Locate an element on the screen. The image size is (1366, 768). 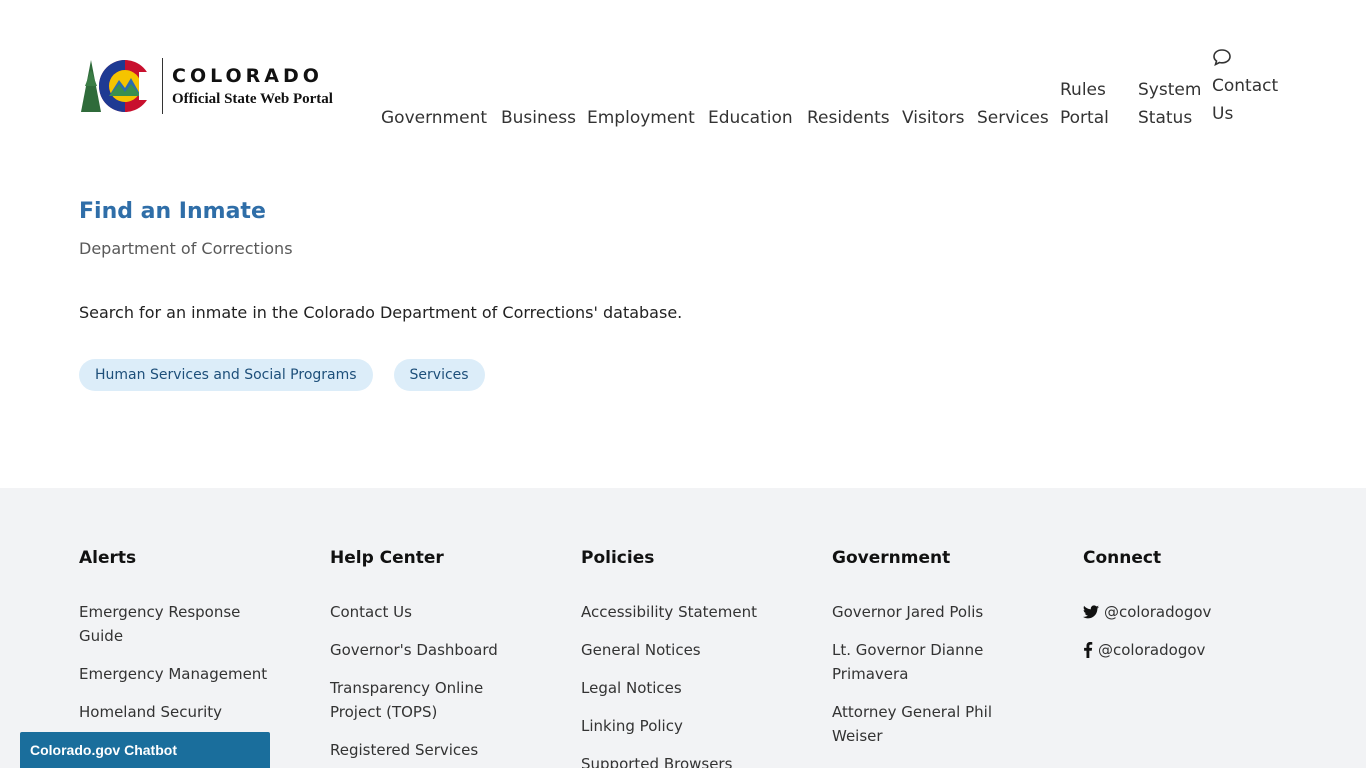
twitter-icon is located at coordinates (1091, 612).